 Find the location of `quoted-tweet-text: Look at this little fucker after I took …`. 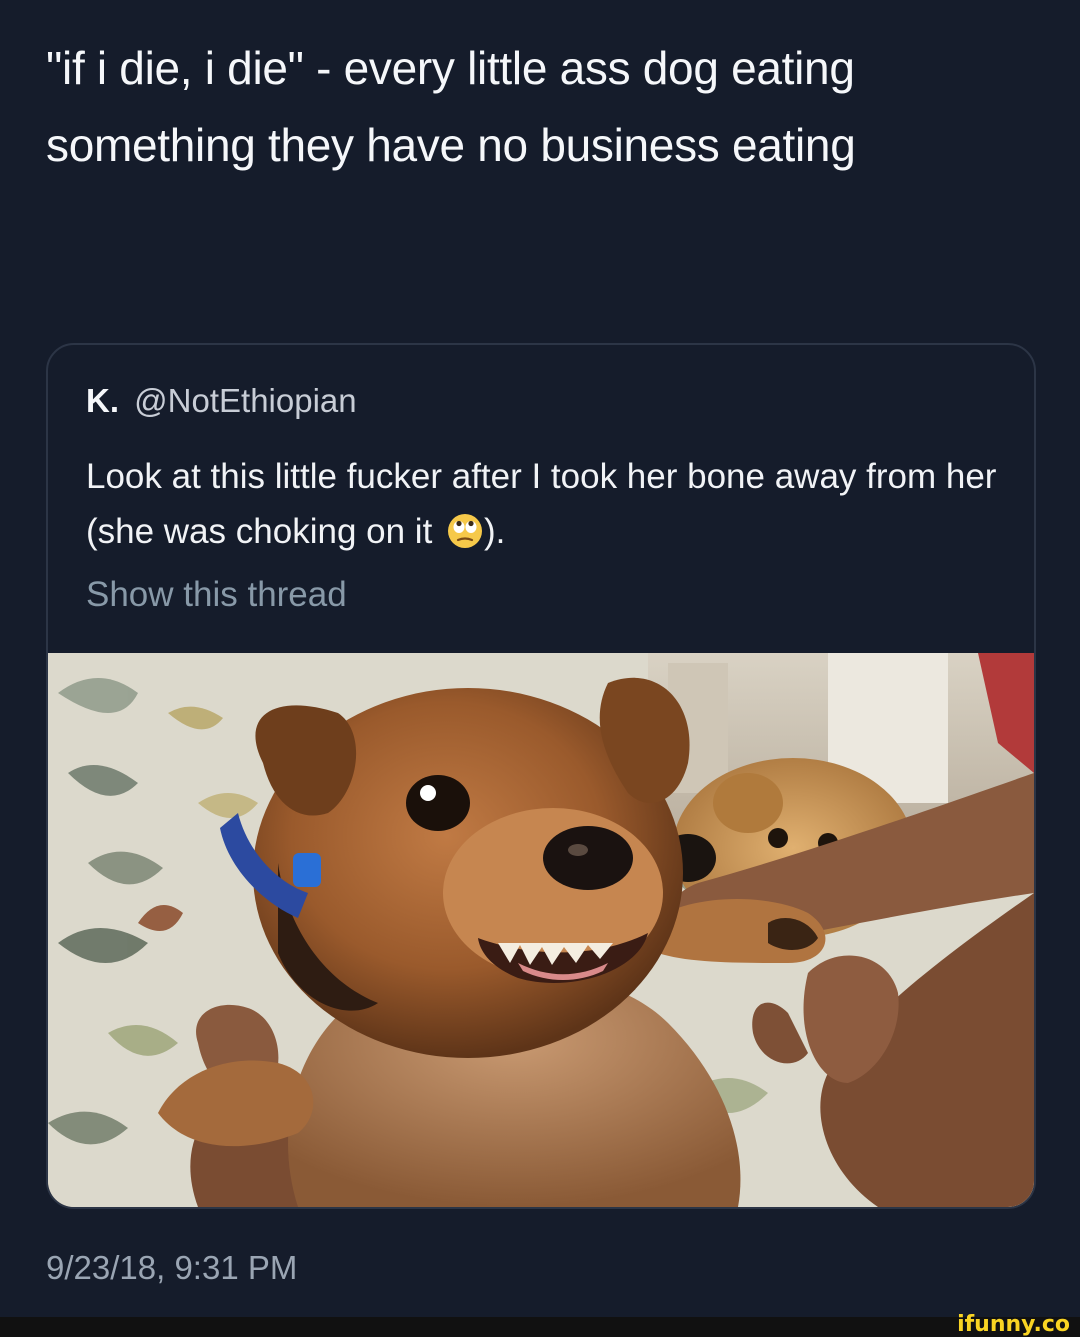

quoted-tweet-text: Look at this little fucker after I took … is located at coordinates (546, 504).